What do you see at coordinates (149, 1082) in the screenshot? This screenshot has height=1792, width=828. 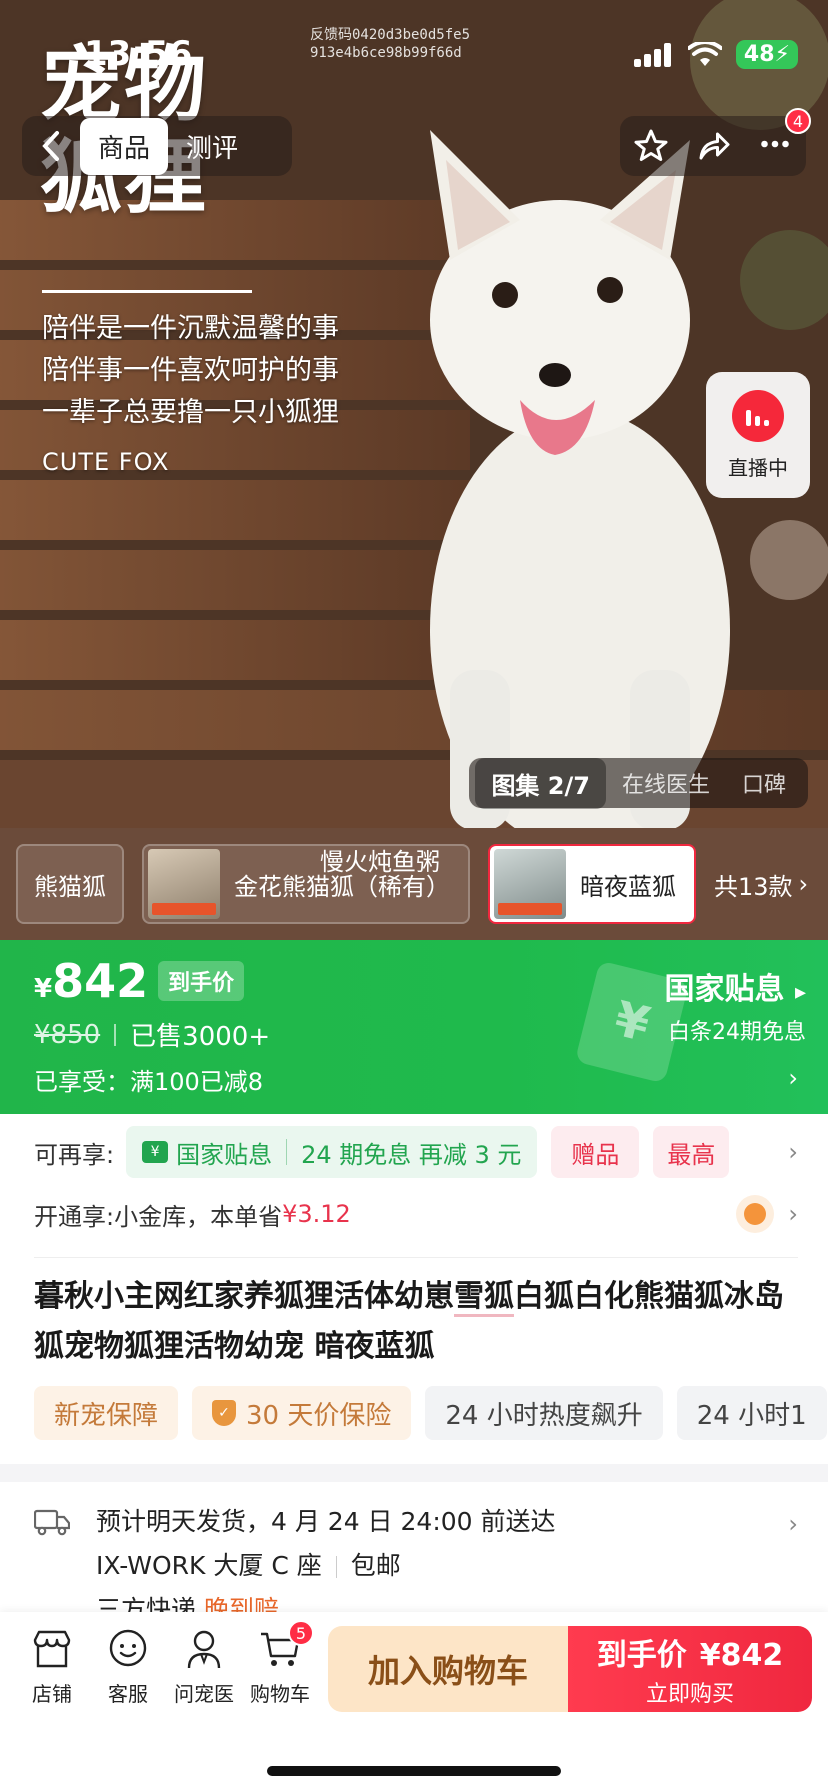 I see `discount-info: 已享受：满100已减8` at bounding box center [149, 1082].